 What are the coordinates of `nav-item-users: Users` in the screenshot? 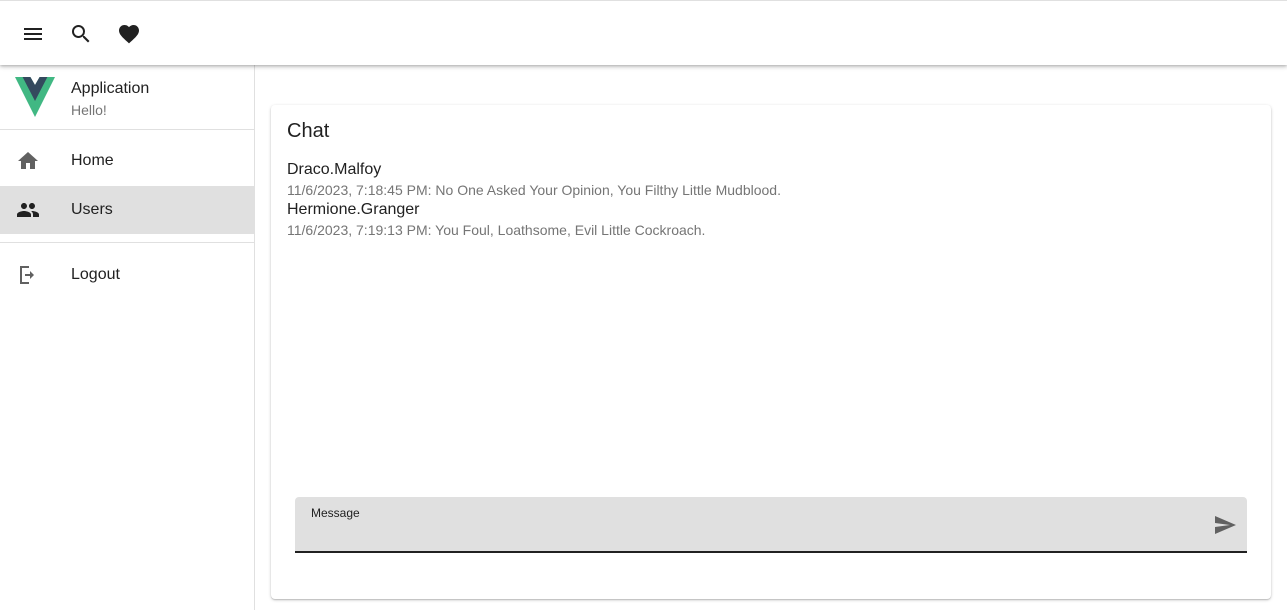 It's located at (127, 210).